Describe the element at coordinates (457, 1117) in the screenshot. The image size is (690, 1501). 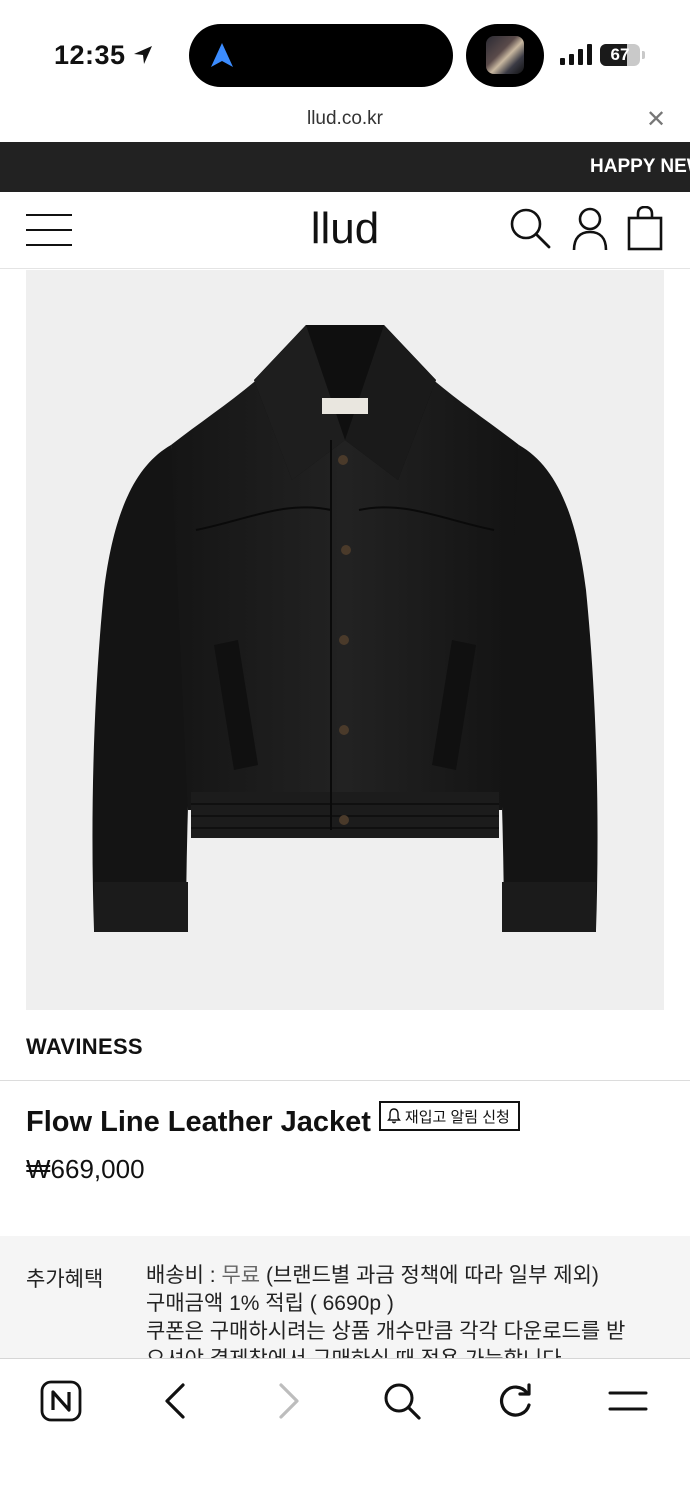
I see `restock-alert-label: 재입고 알림 신청` at that location.